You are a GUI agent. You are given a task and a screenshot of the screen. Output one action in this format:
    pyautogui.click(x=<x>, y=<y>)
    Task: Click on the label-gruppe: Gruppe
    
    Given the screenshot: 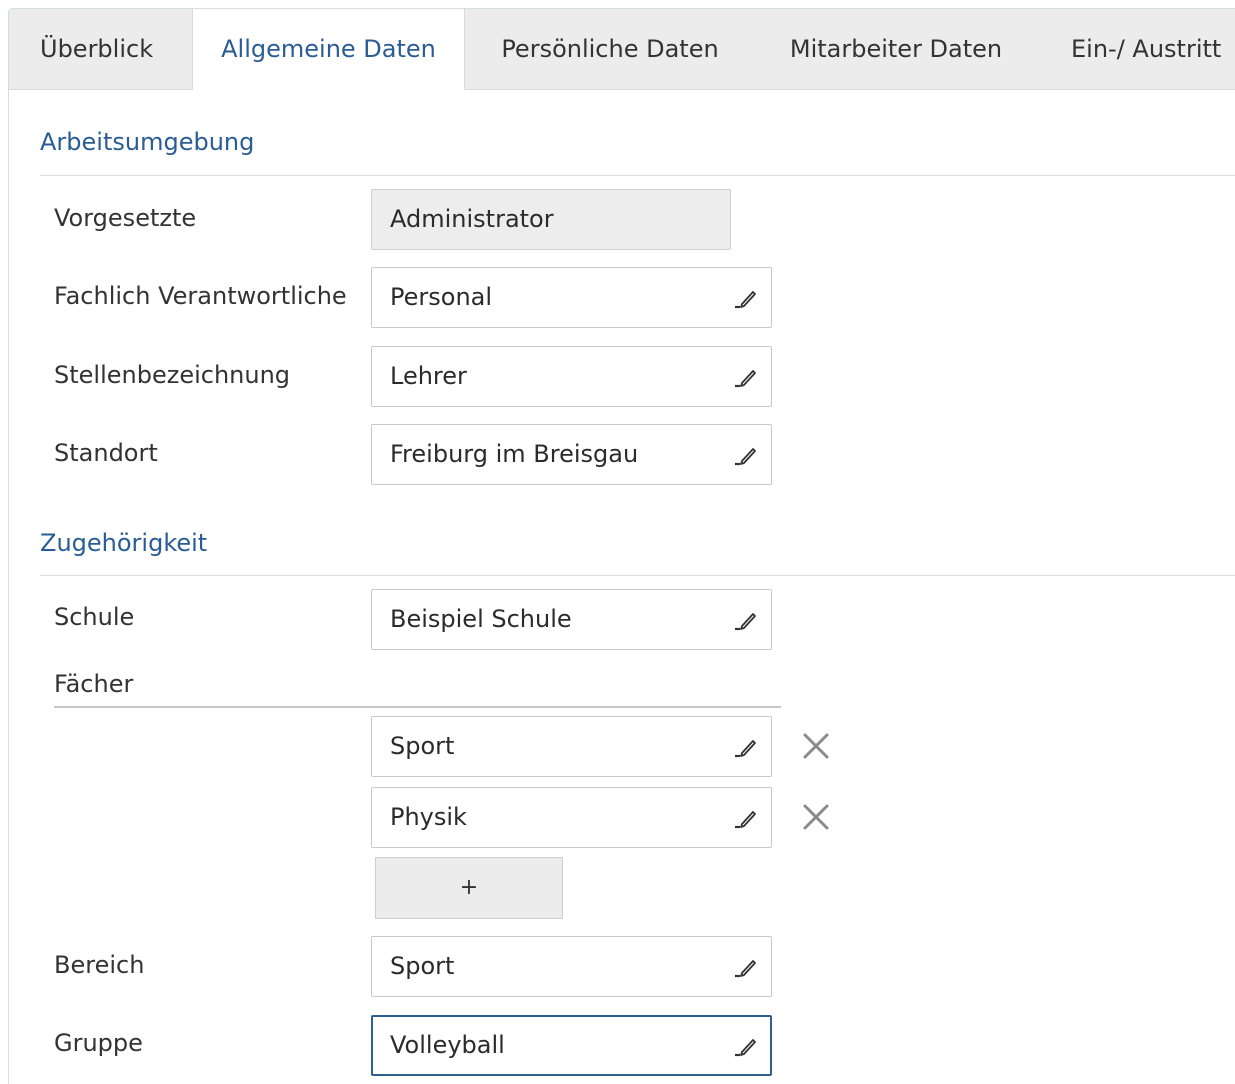 What is the action you would take?
    pyautogui.click(x=98, y=1043)
    